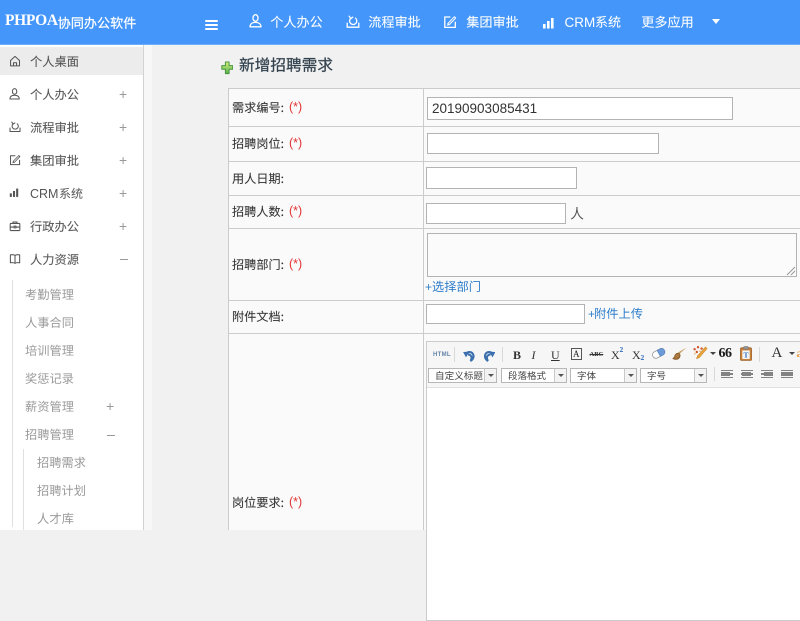 The height and width of the screenshot is (621, 800). I want to click on svg-text: T, so click(745, 354).